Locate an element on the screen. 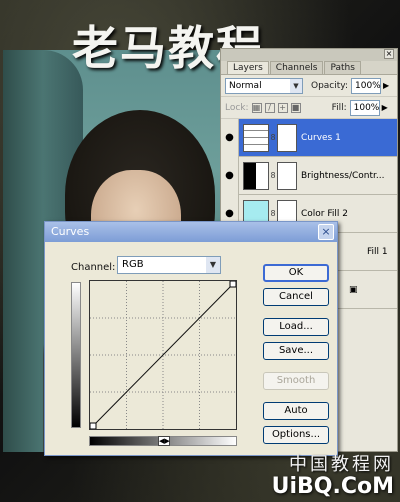  lock-all-icon: ■ is located at coordinates (295, 107).